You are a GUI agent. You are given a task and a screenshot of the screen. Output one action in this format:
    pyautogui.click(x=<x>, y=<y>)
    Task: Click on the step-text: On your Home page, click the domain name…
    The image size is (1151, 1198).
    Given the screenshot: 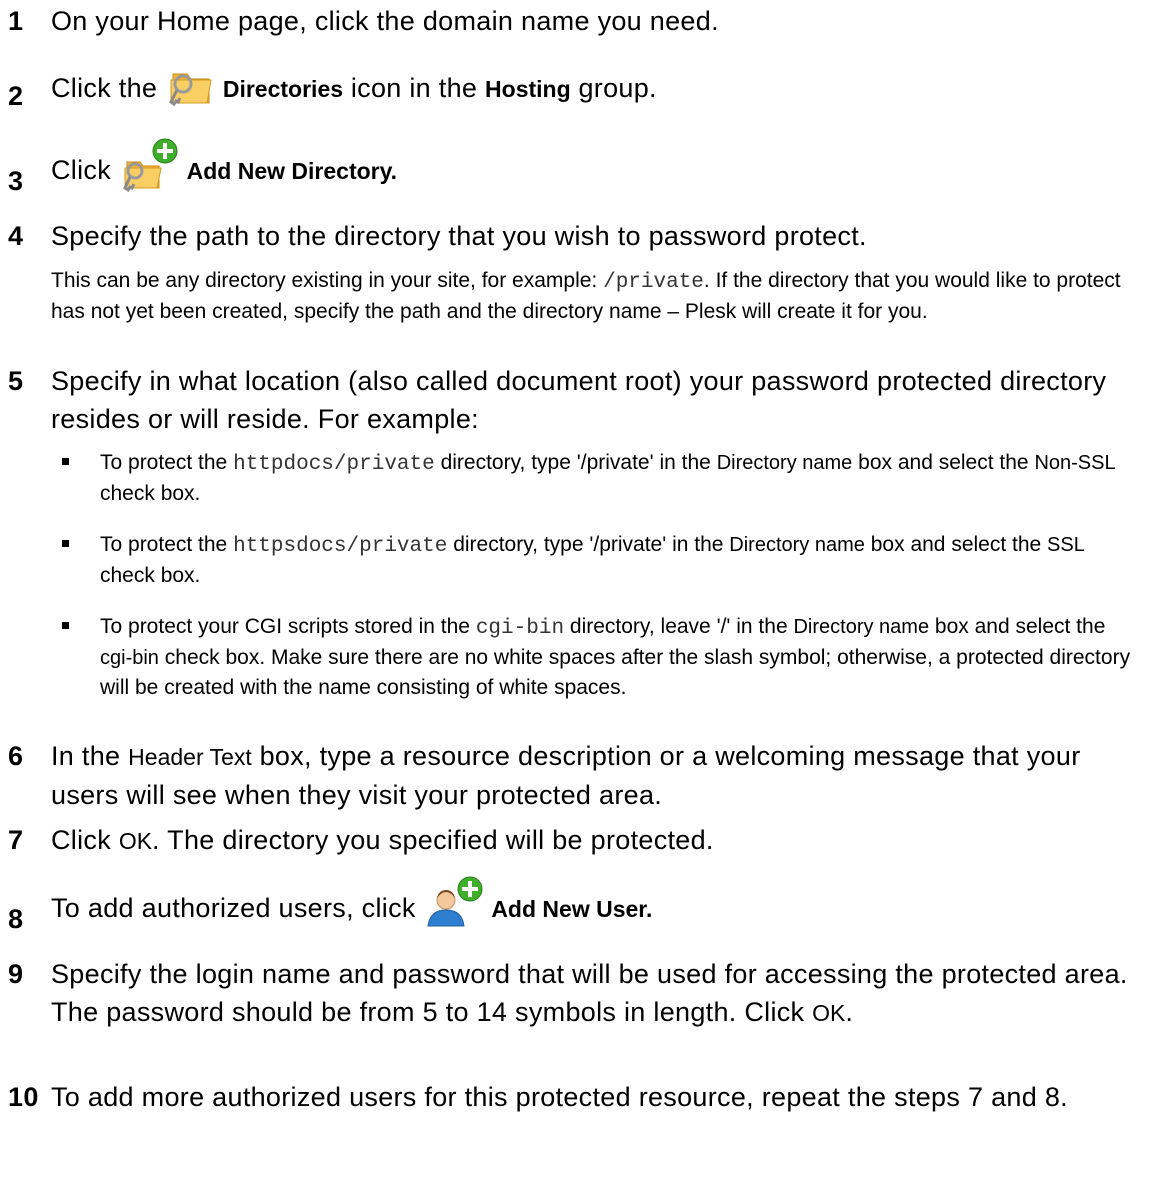 What is the action you would take?
    pyautogui.click(x=385, y=21)
    